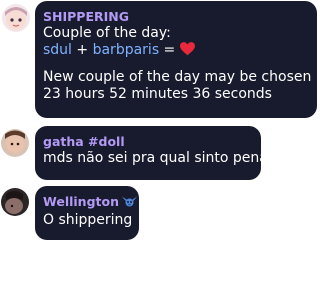 The width and height of the screenshot is (320, 290). I want to click on countdown-text: 23 hours 52 minutes 36 seconds, so click(157, 94).